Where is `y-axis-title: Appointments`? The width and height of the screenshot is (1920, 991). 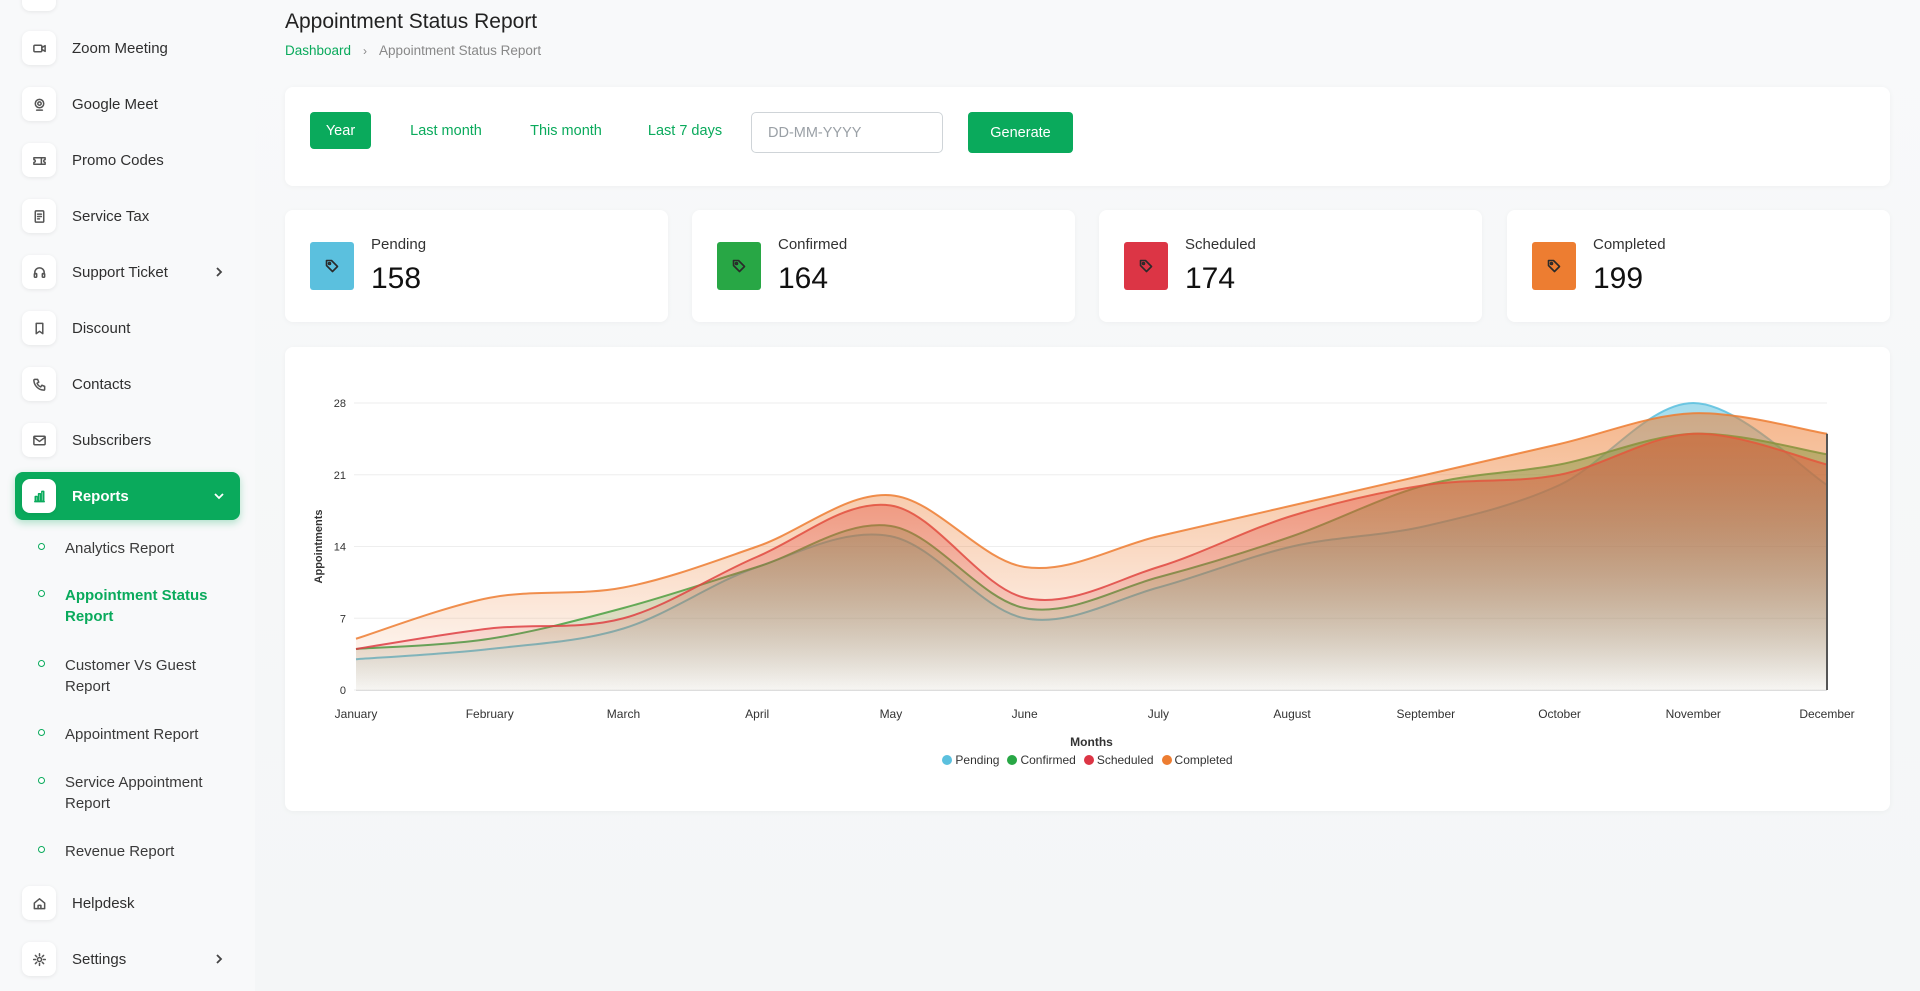 y-axis-title: Appointments is located at coordinates (319, 547).